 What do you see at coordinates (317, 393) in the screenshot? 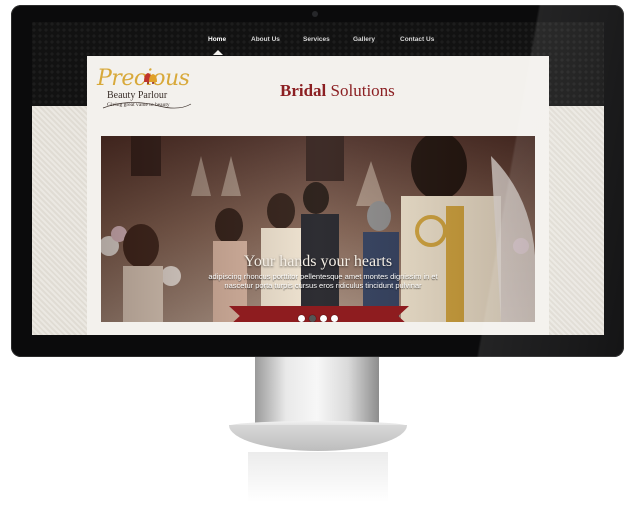
I see `monitor-neck` at bounding box center [317, 393].